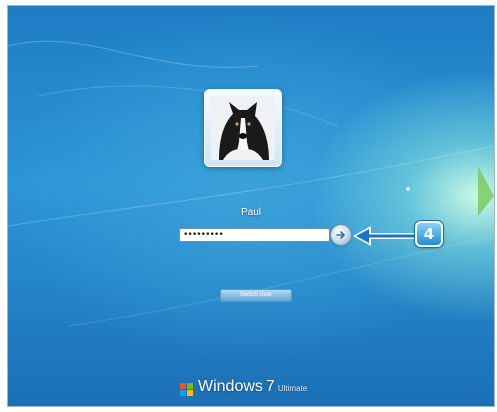  What do you see at coordinates (384, 236) in the screenshot?
I see `callout-arrow` at bounding box center [384, 236].